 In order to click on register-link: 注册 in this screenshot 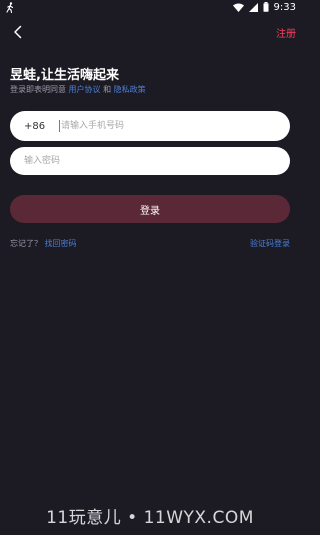, I will do `click(286, 32)`.